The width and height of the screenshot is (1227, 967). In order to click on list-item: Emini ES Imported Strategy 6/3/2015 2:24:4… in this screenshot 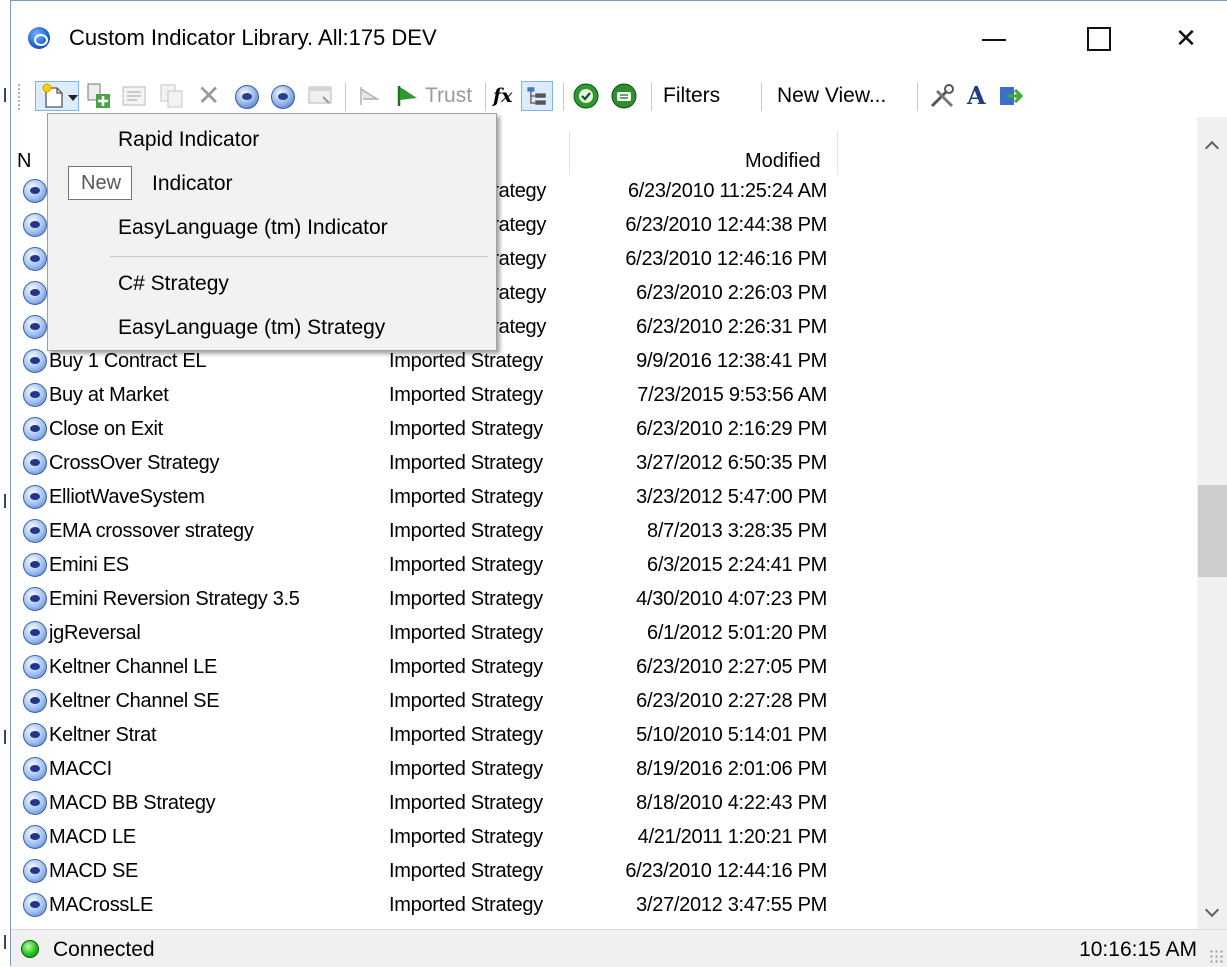, I will do `click(604, 566)`.